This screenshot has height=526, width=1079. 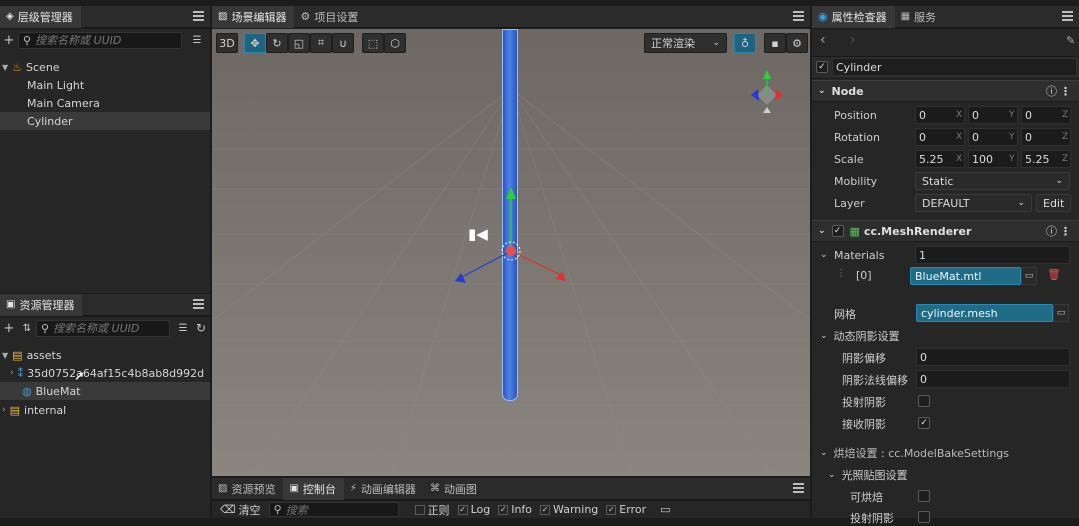 What do you see at coordinates (79, 376) in the screenshot?
I see `mouse-cursor-icon: ➚` at bounding box center [79, 376].